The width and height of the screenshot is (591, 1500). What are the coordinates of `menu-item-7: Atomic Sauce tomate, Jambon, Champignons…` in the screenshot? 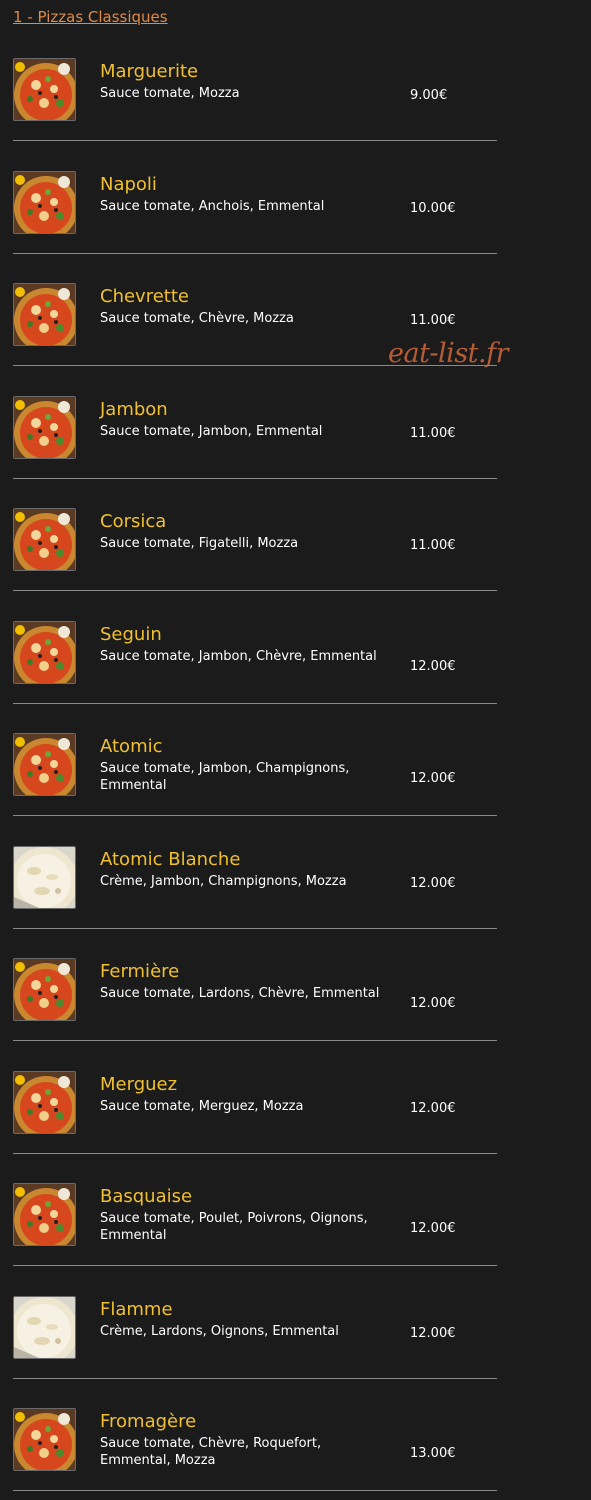 It's located at (295, 759).